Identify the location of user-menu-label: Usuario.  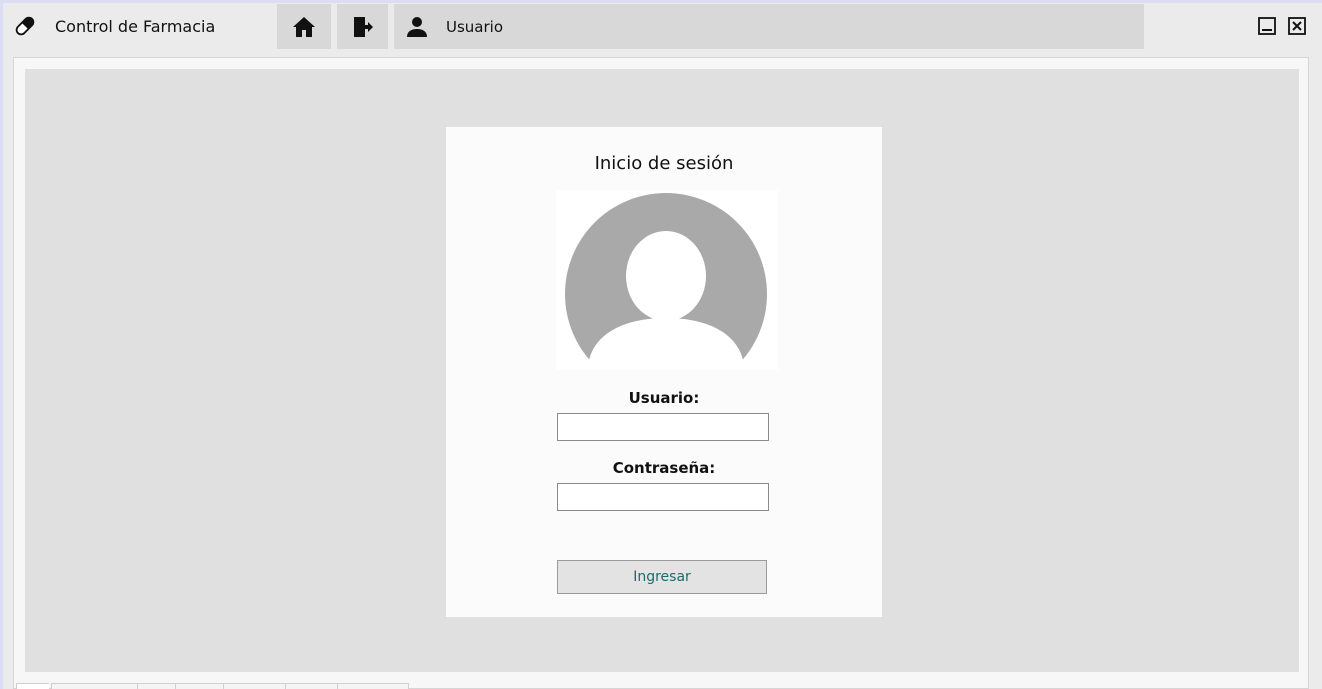
(475, 26).